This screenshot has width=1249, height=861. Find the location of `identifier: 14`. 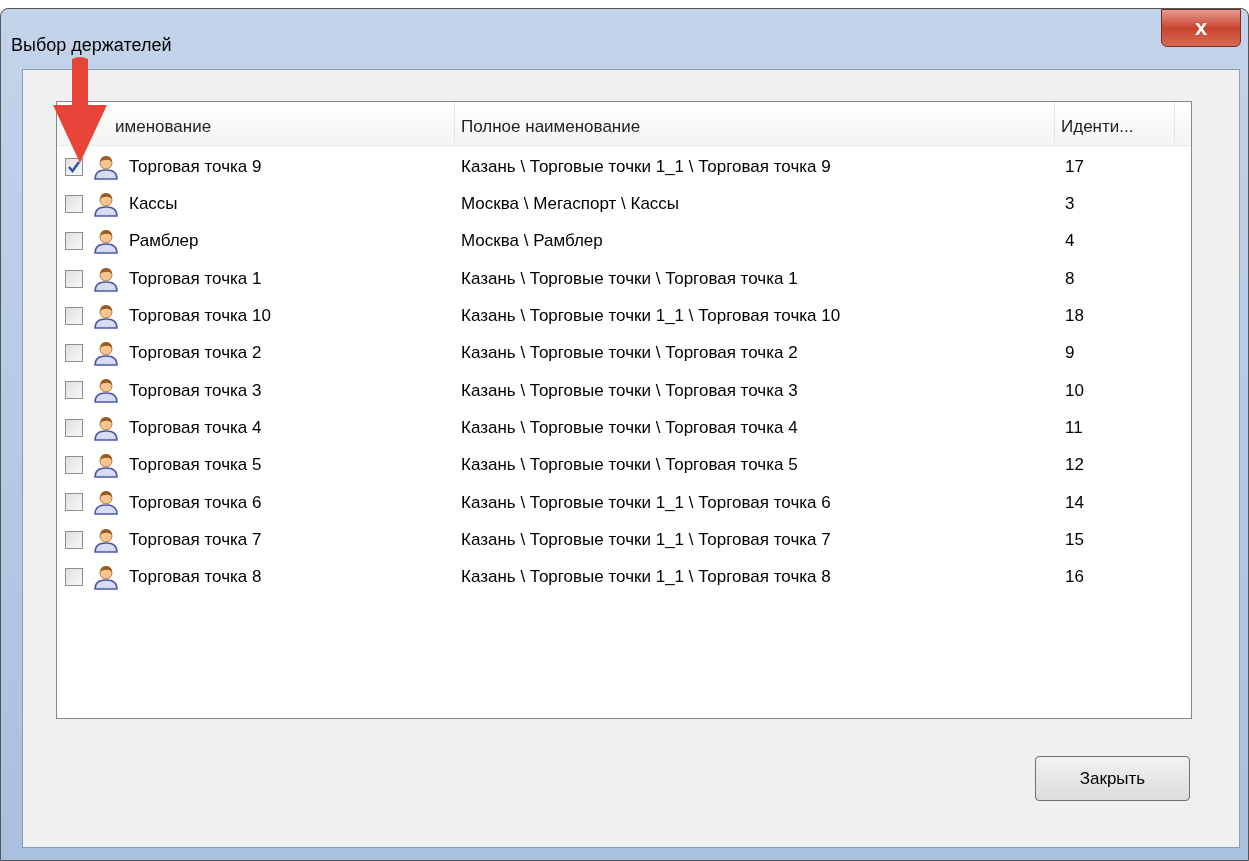

identifier: 14 is located at coordinates (1074, 502).